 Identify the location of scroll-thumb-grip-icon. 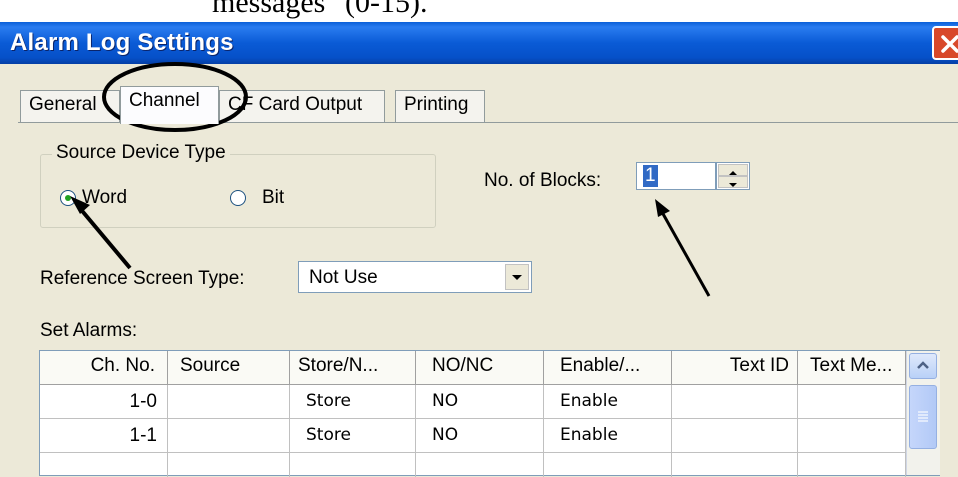
(923, 416).